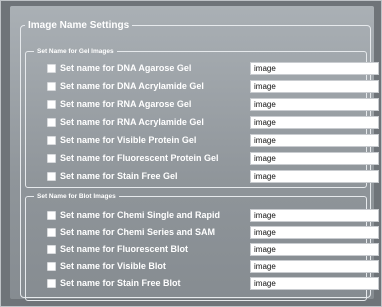 This screenshot has height=307, width=382. What do you see at coordinates (202, 176) in the screenshot?
I see `gel-row-stain-free: Set name for Stain Free Gel image` at bounding box center [202, 176].